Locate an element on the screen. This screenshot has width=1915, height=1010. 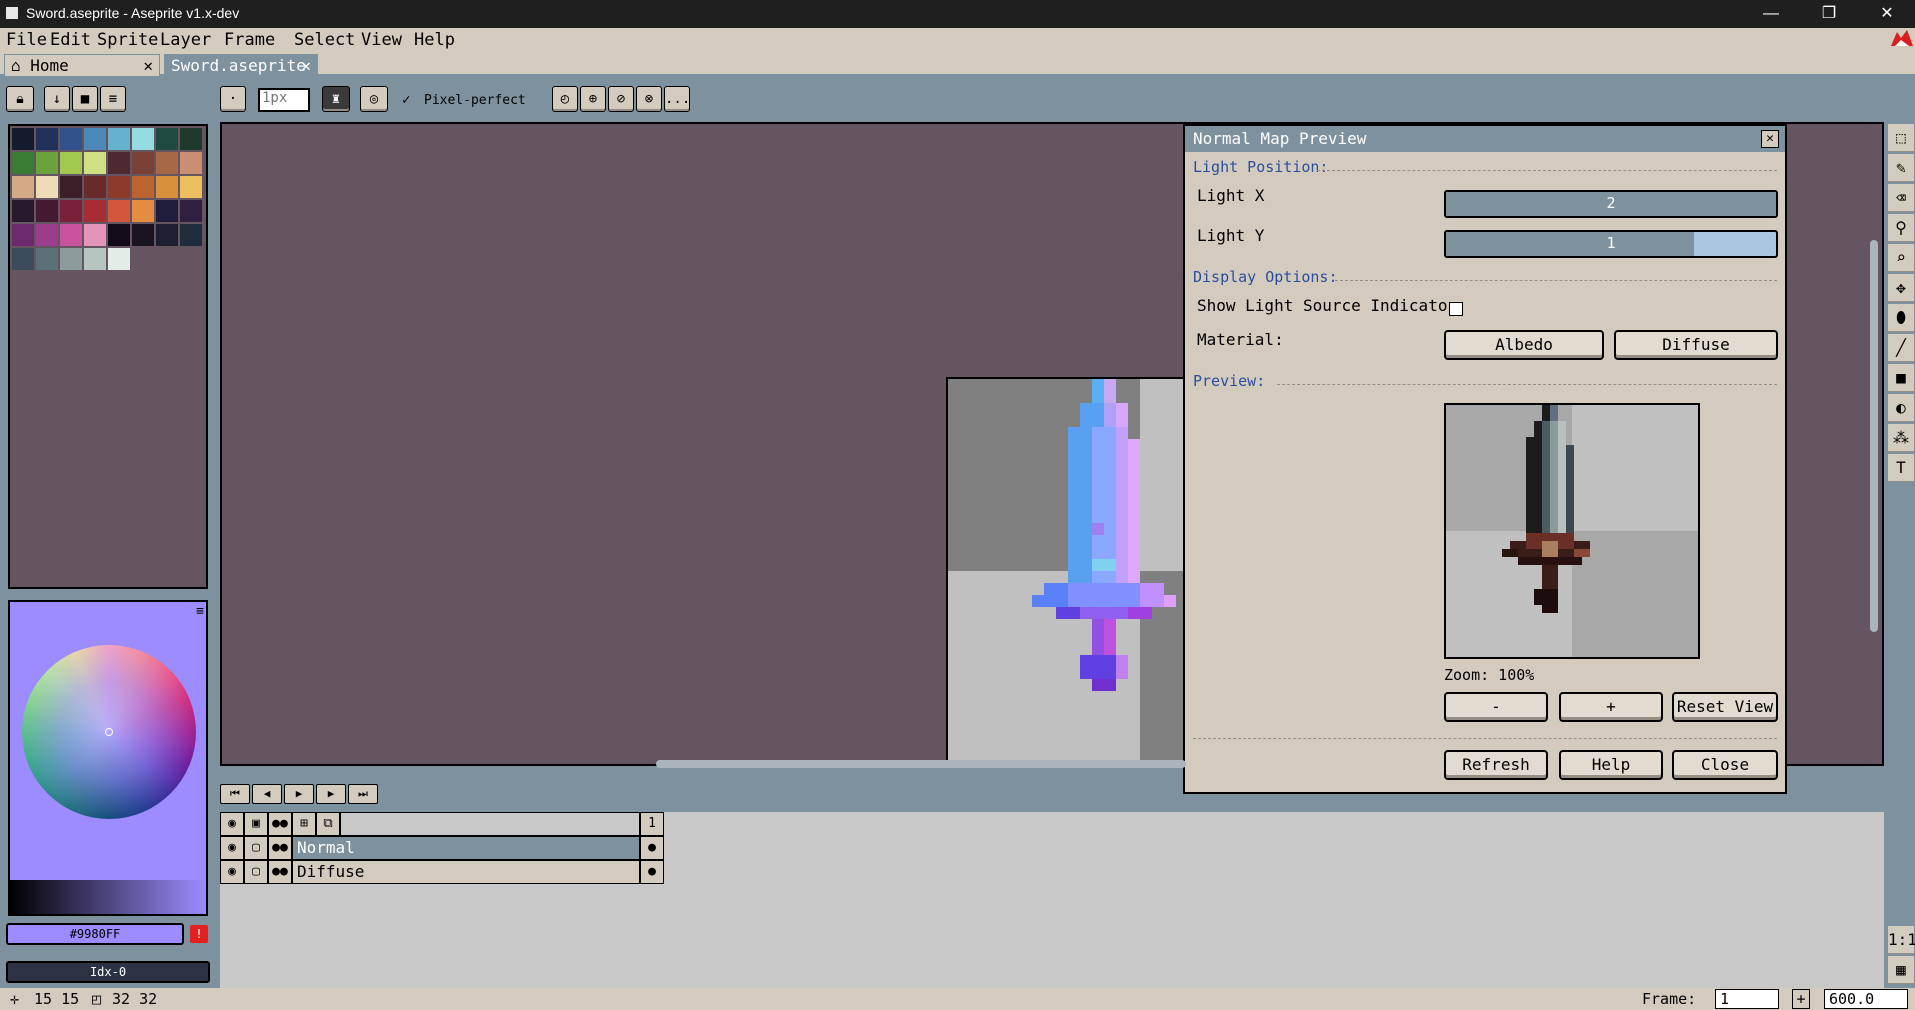
tab-home: ⌂ Home ✕ is located at coordinates (82, 65).